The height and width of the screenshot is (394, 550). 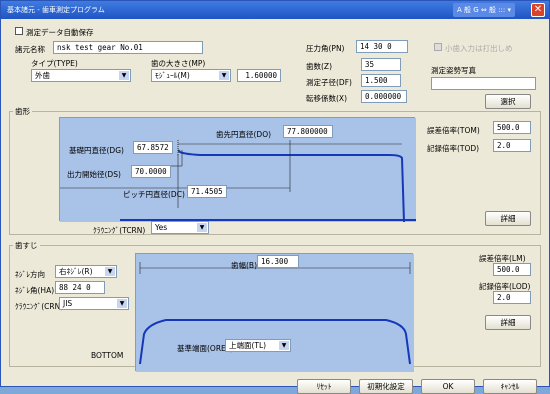 I want to click on auto-save-label: 測定データ自動保存, so click(x=60, y=32).